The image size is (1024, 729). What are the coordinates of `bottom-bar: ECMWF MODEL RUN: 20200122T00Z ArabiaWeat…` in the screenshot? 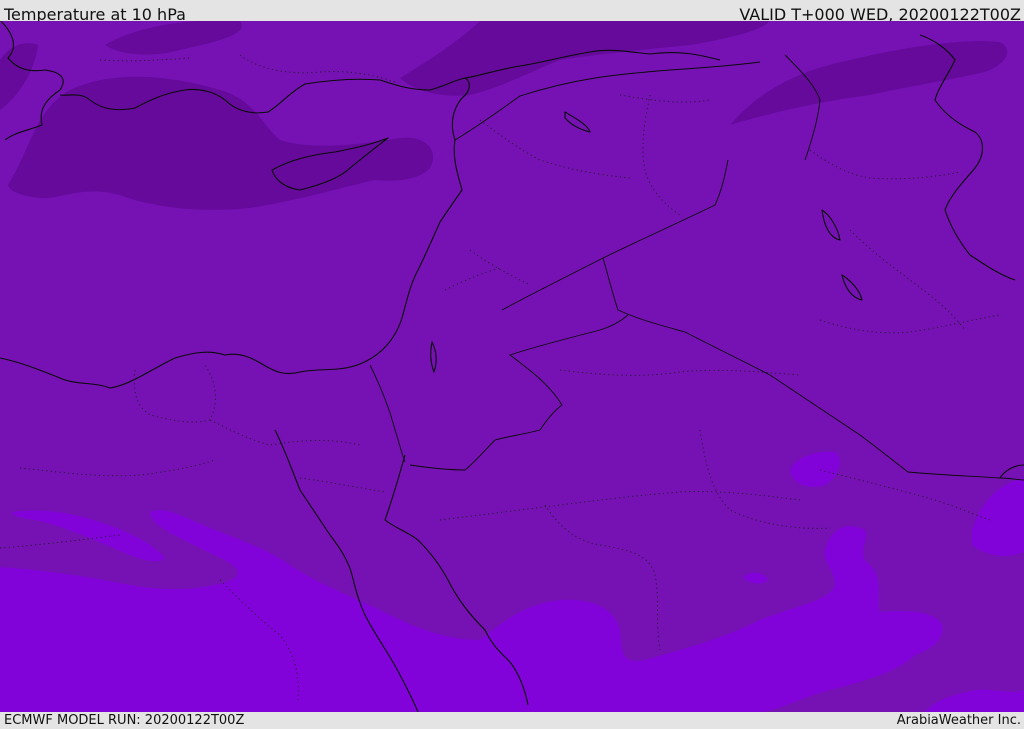 It's located at (512, 720).